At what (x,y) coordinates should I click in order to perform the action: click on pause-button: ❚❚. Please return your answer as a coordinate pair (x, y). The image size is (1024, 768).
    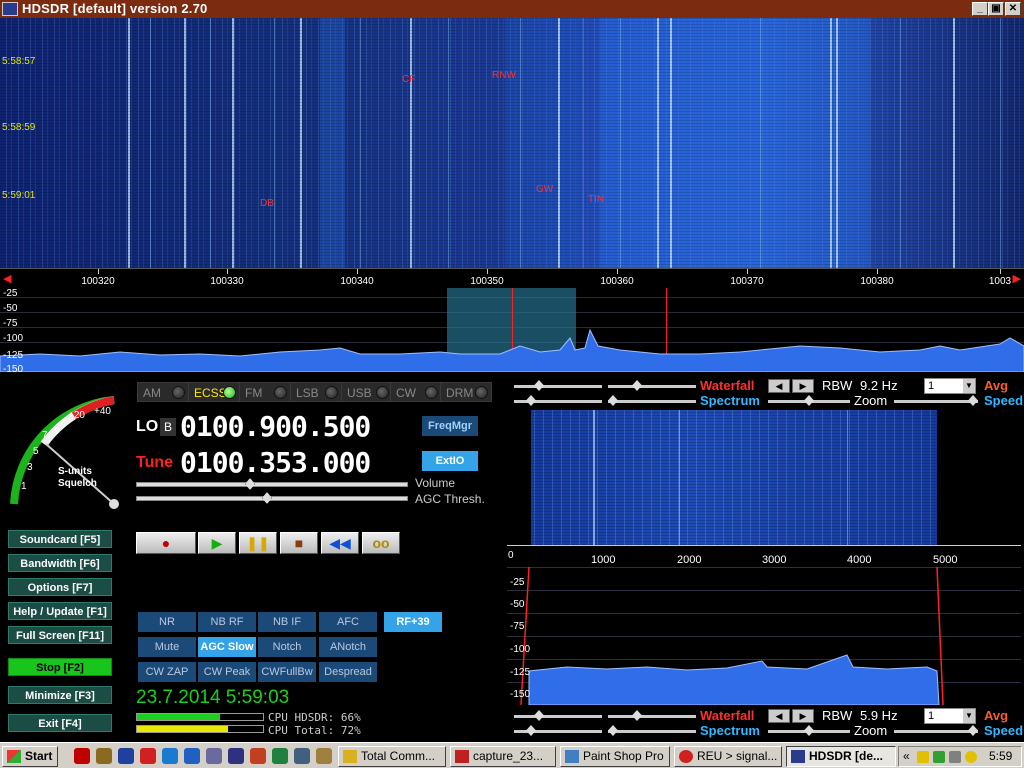
    Looking at the image, I should click on (258, 543).